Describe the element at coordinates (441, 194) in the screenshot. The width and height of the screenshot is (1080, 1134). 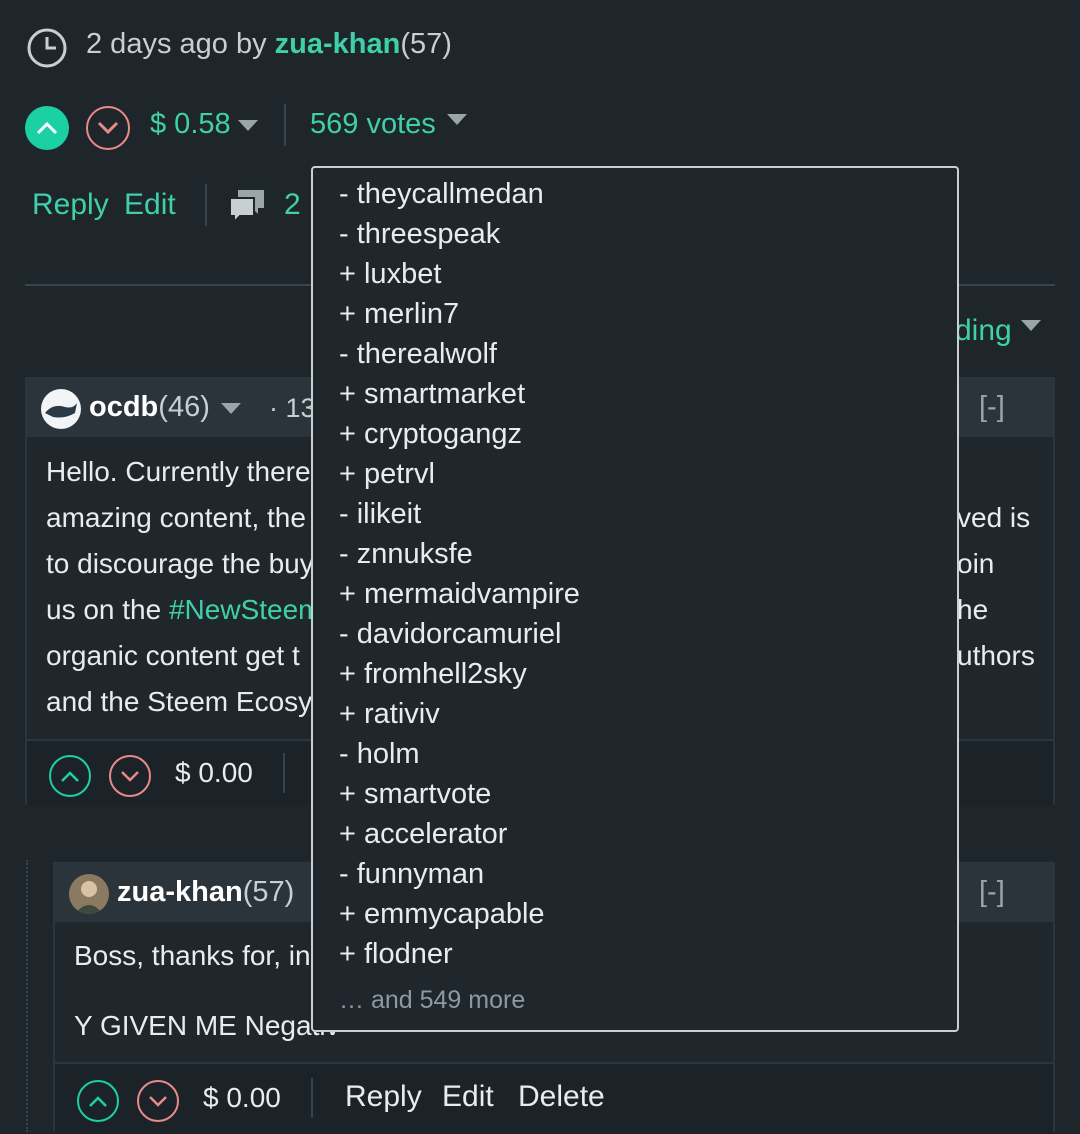
I see `voter-item: - theycallmedan` at that location.